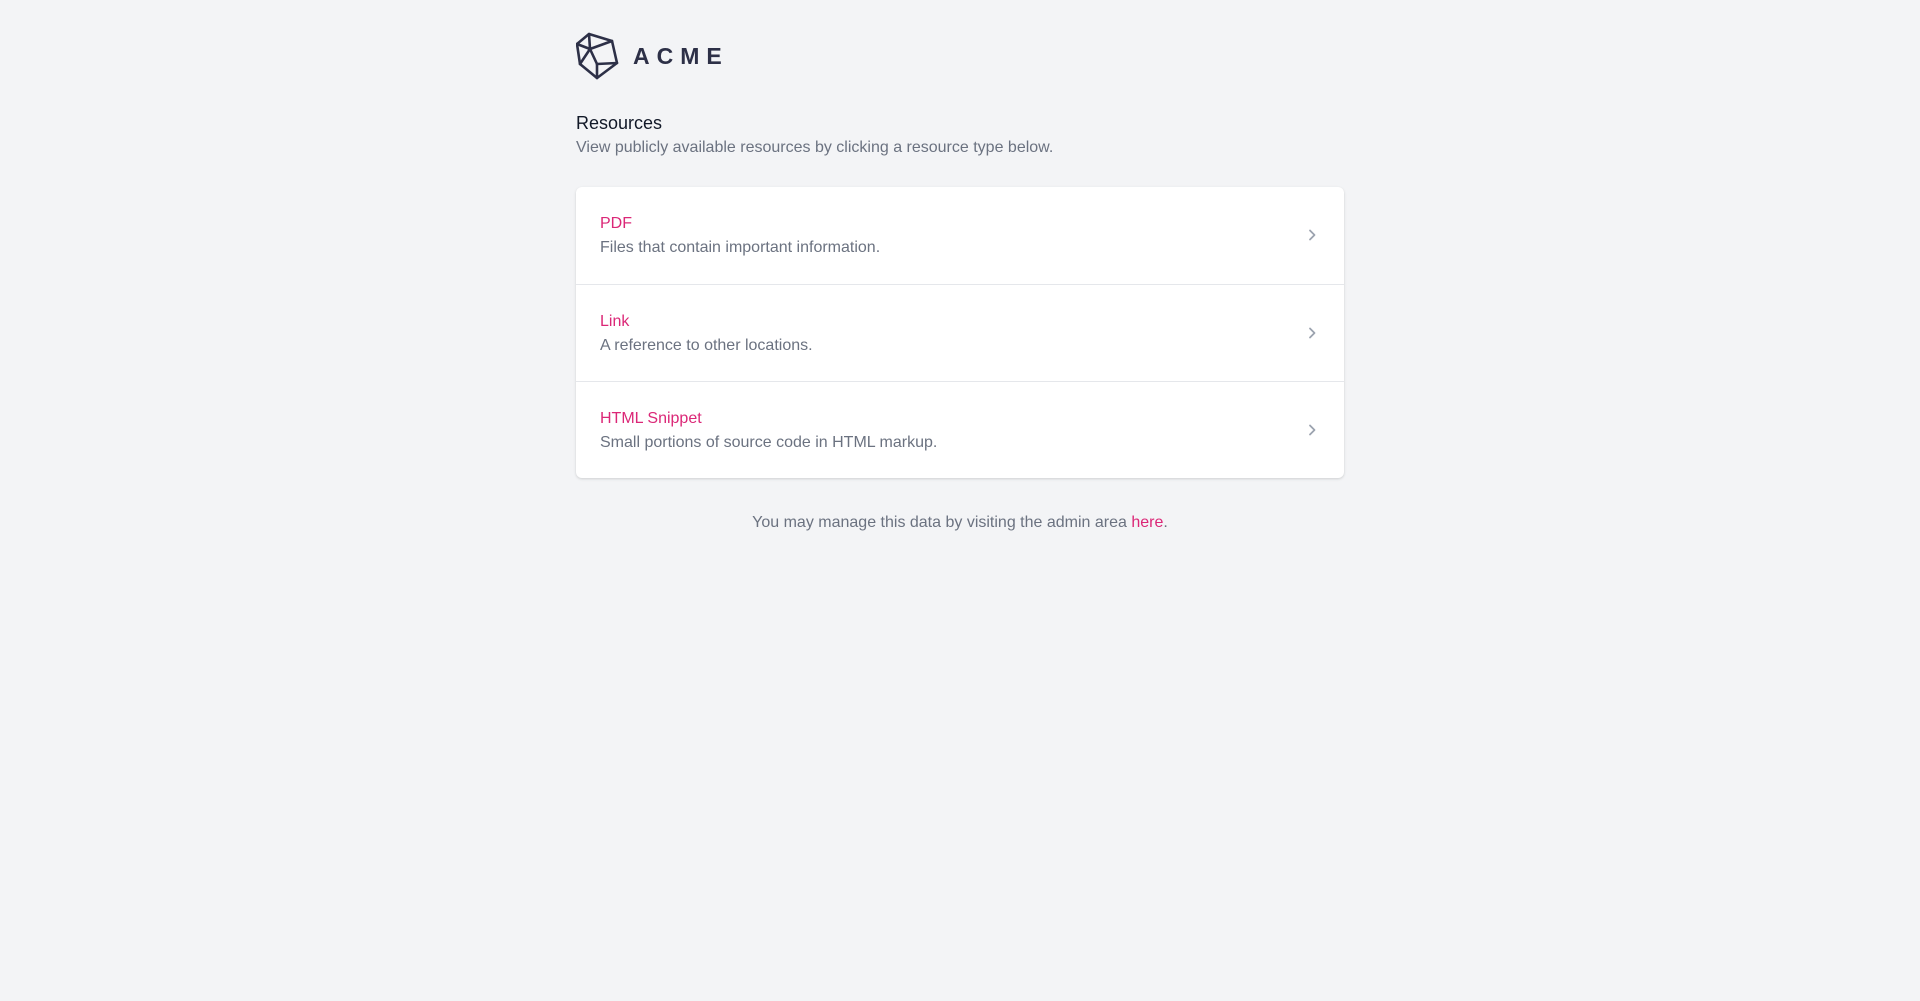 The image size is (1920, 1001). Describe the element at coordinates (1165, 522) in the screenshot. I see `admin-note-end: .` at that location.